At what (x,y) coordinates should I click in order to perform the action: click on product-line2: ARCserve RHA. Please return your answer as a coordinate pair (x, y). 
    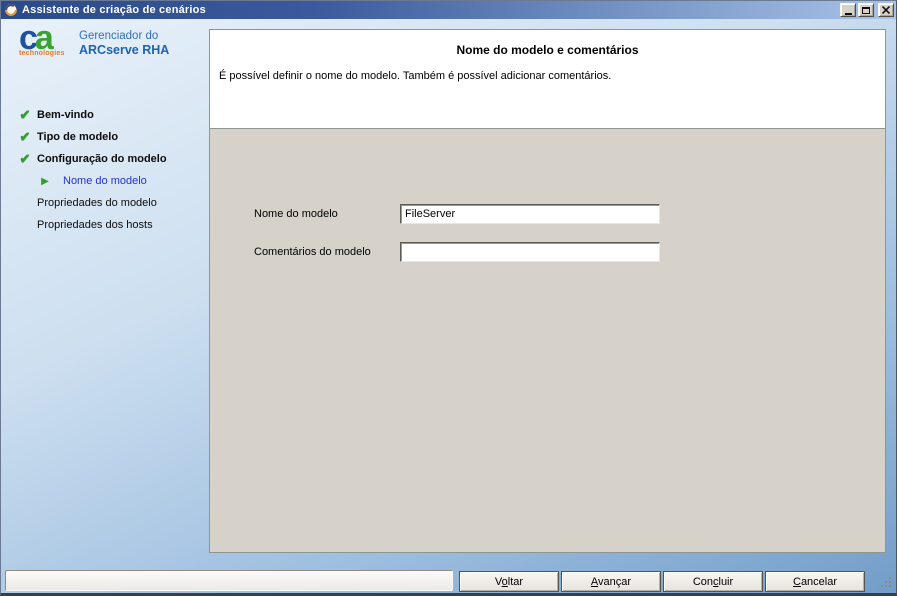
    Looking at the image, I should click on (124, 50).